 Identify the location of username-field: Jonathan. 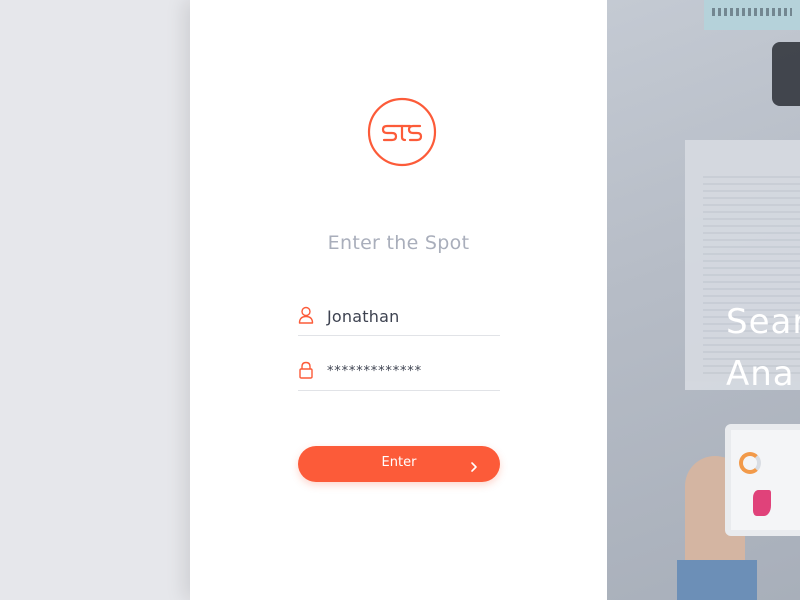
(399, 318).